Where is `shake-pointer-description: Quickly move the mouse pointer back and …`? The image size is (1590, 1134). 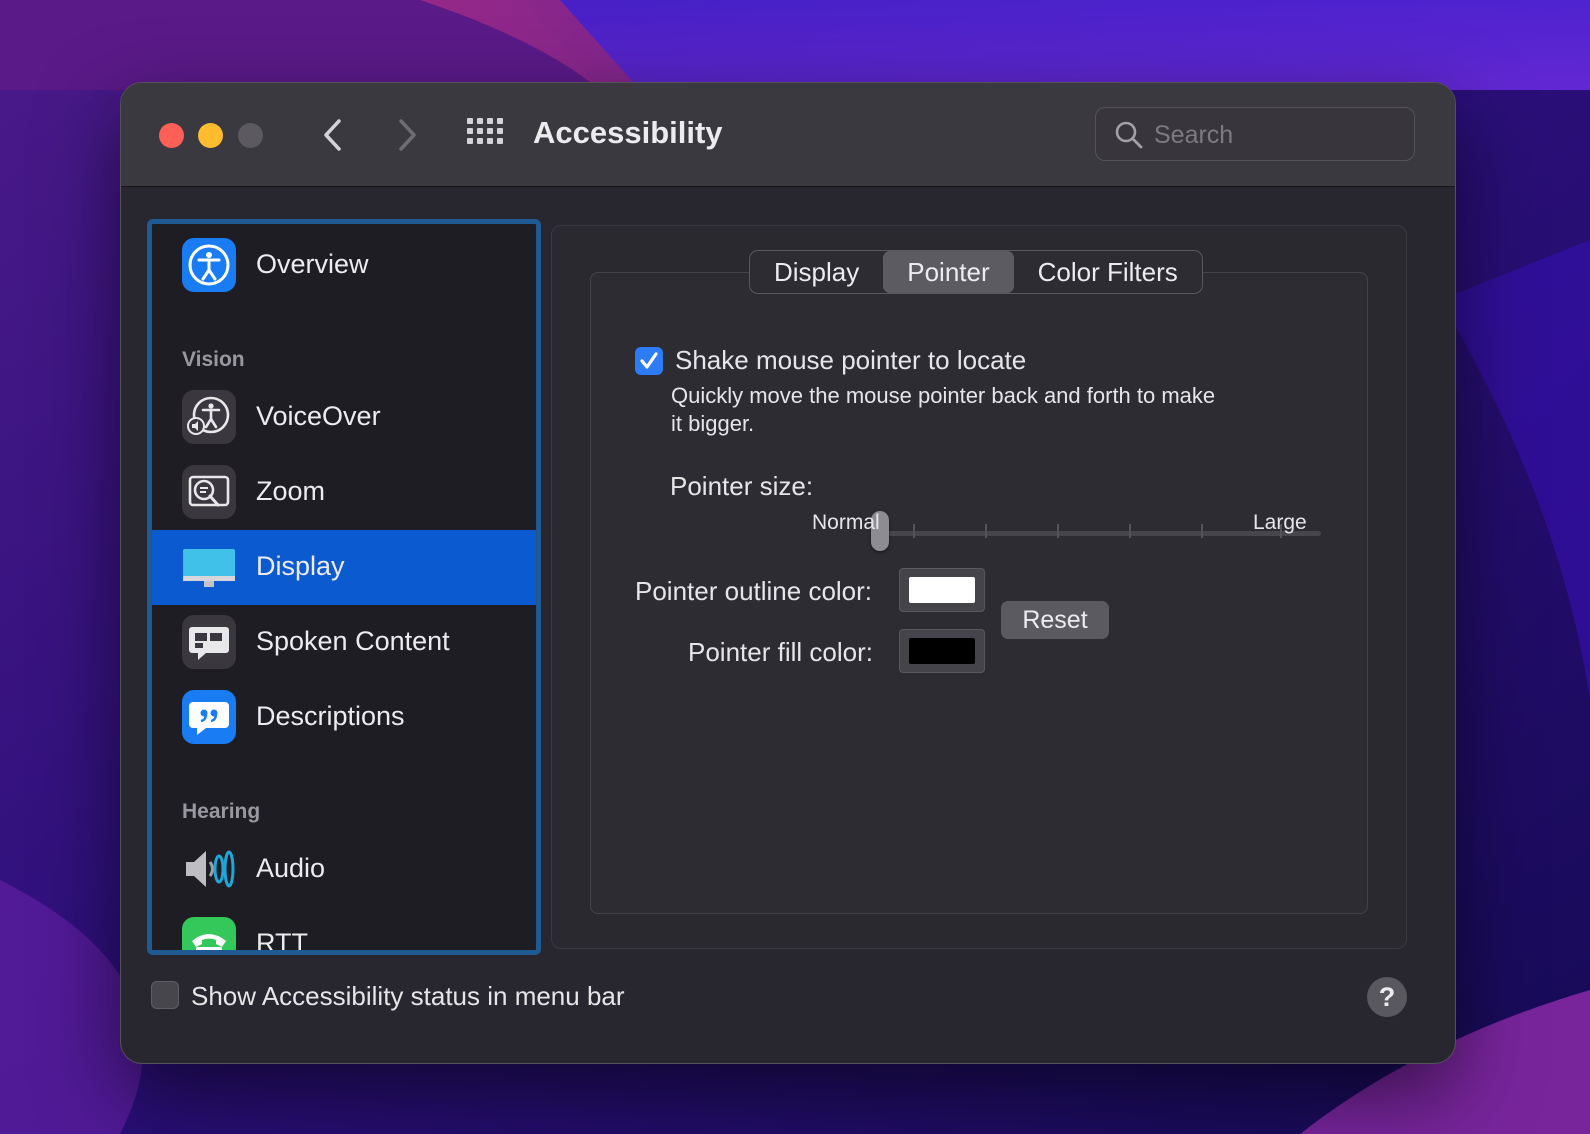
shake-pointer-description: Quickly move the mouse pointer back and … is located at coordinates (943, 395).